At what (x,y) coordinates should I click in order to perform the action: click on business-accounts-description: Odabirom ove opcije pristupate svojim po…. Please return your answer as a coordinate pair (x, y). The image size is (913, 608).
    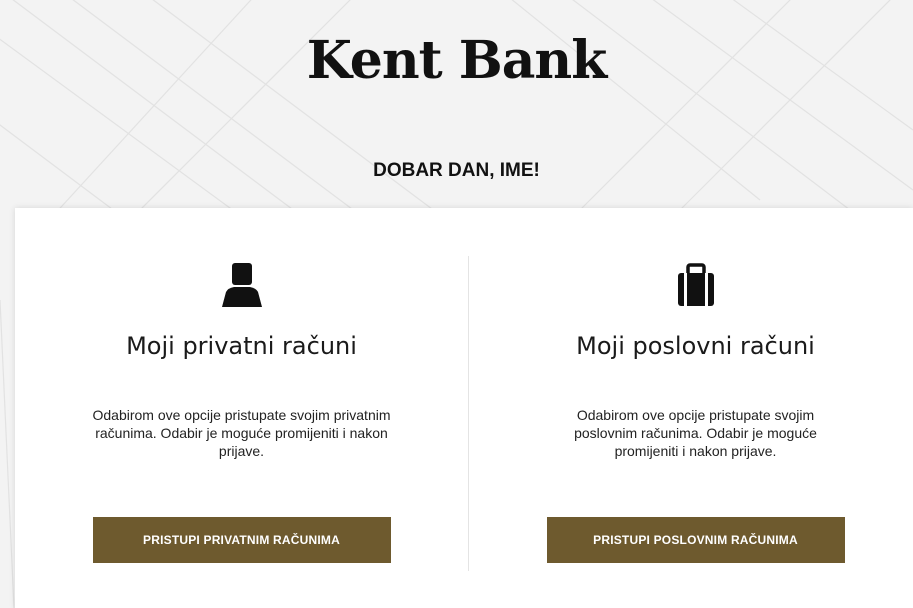
    Looking at the image, I should click on (695, 433).